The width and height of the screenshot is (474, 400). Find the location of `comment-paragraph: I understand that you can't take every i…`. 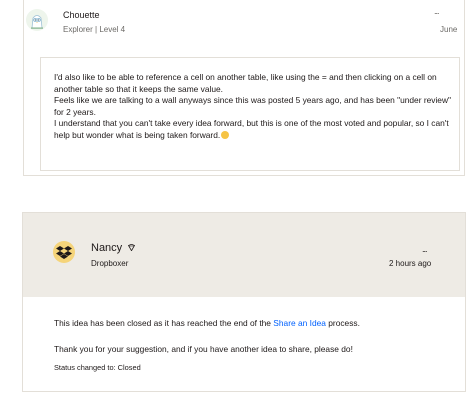

comment-paragraph: I understand that you can't take every i… is located at coordinates (254, 129).